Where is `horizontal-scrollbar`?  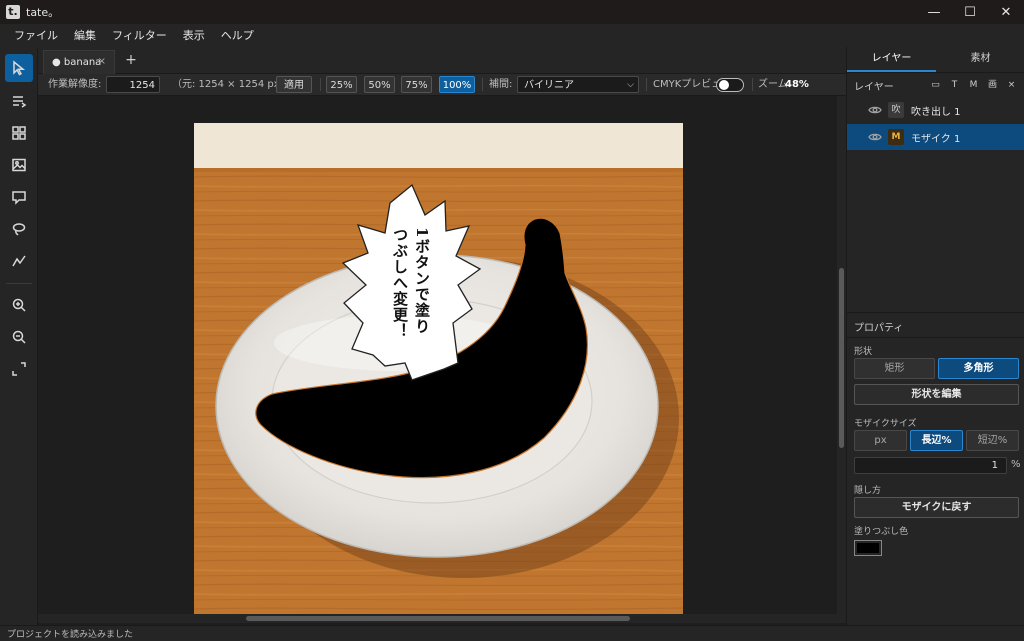
horizontal-scrollbar is located at coordinates (442, 618).